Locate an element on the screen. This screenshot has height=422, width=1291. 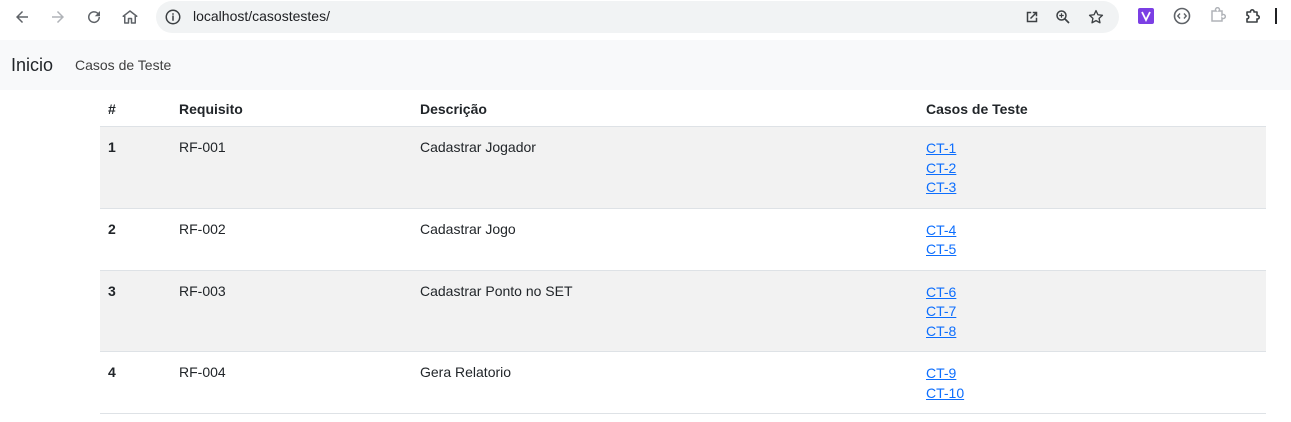
row-requisito: RF-002 is located at coordinates (291, 239).